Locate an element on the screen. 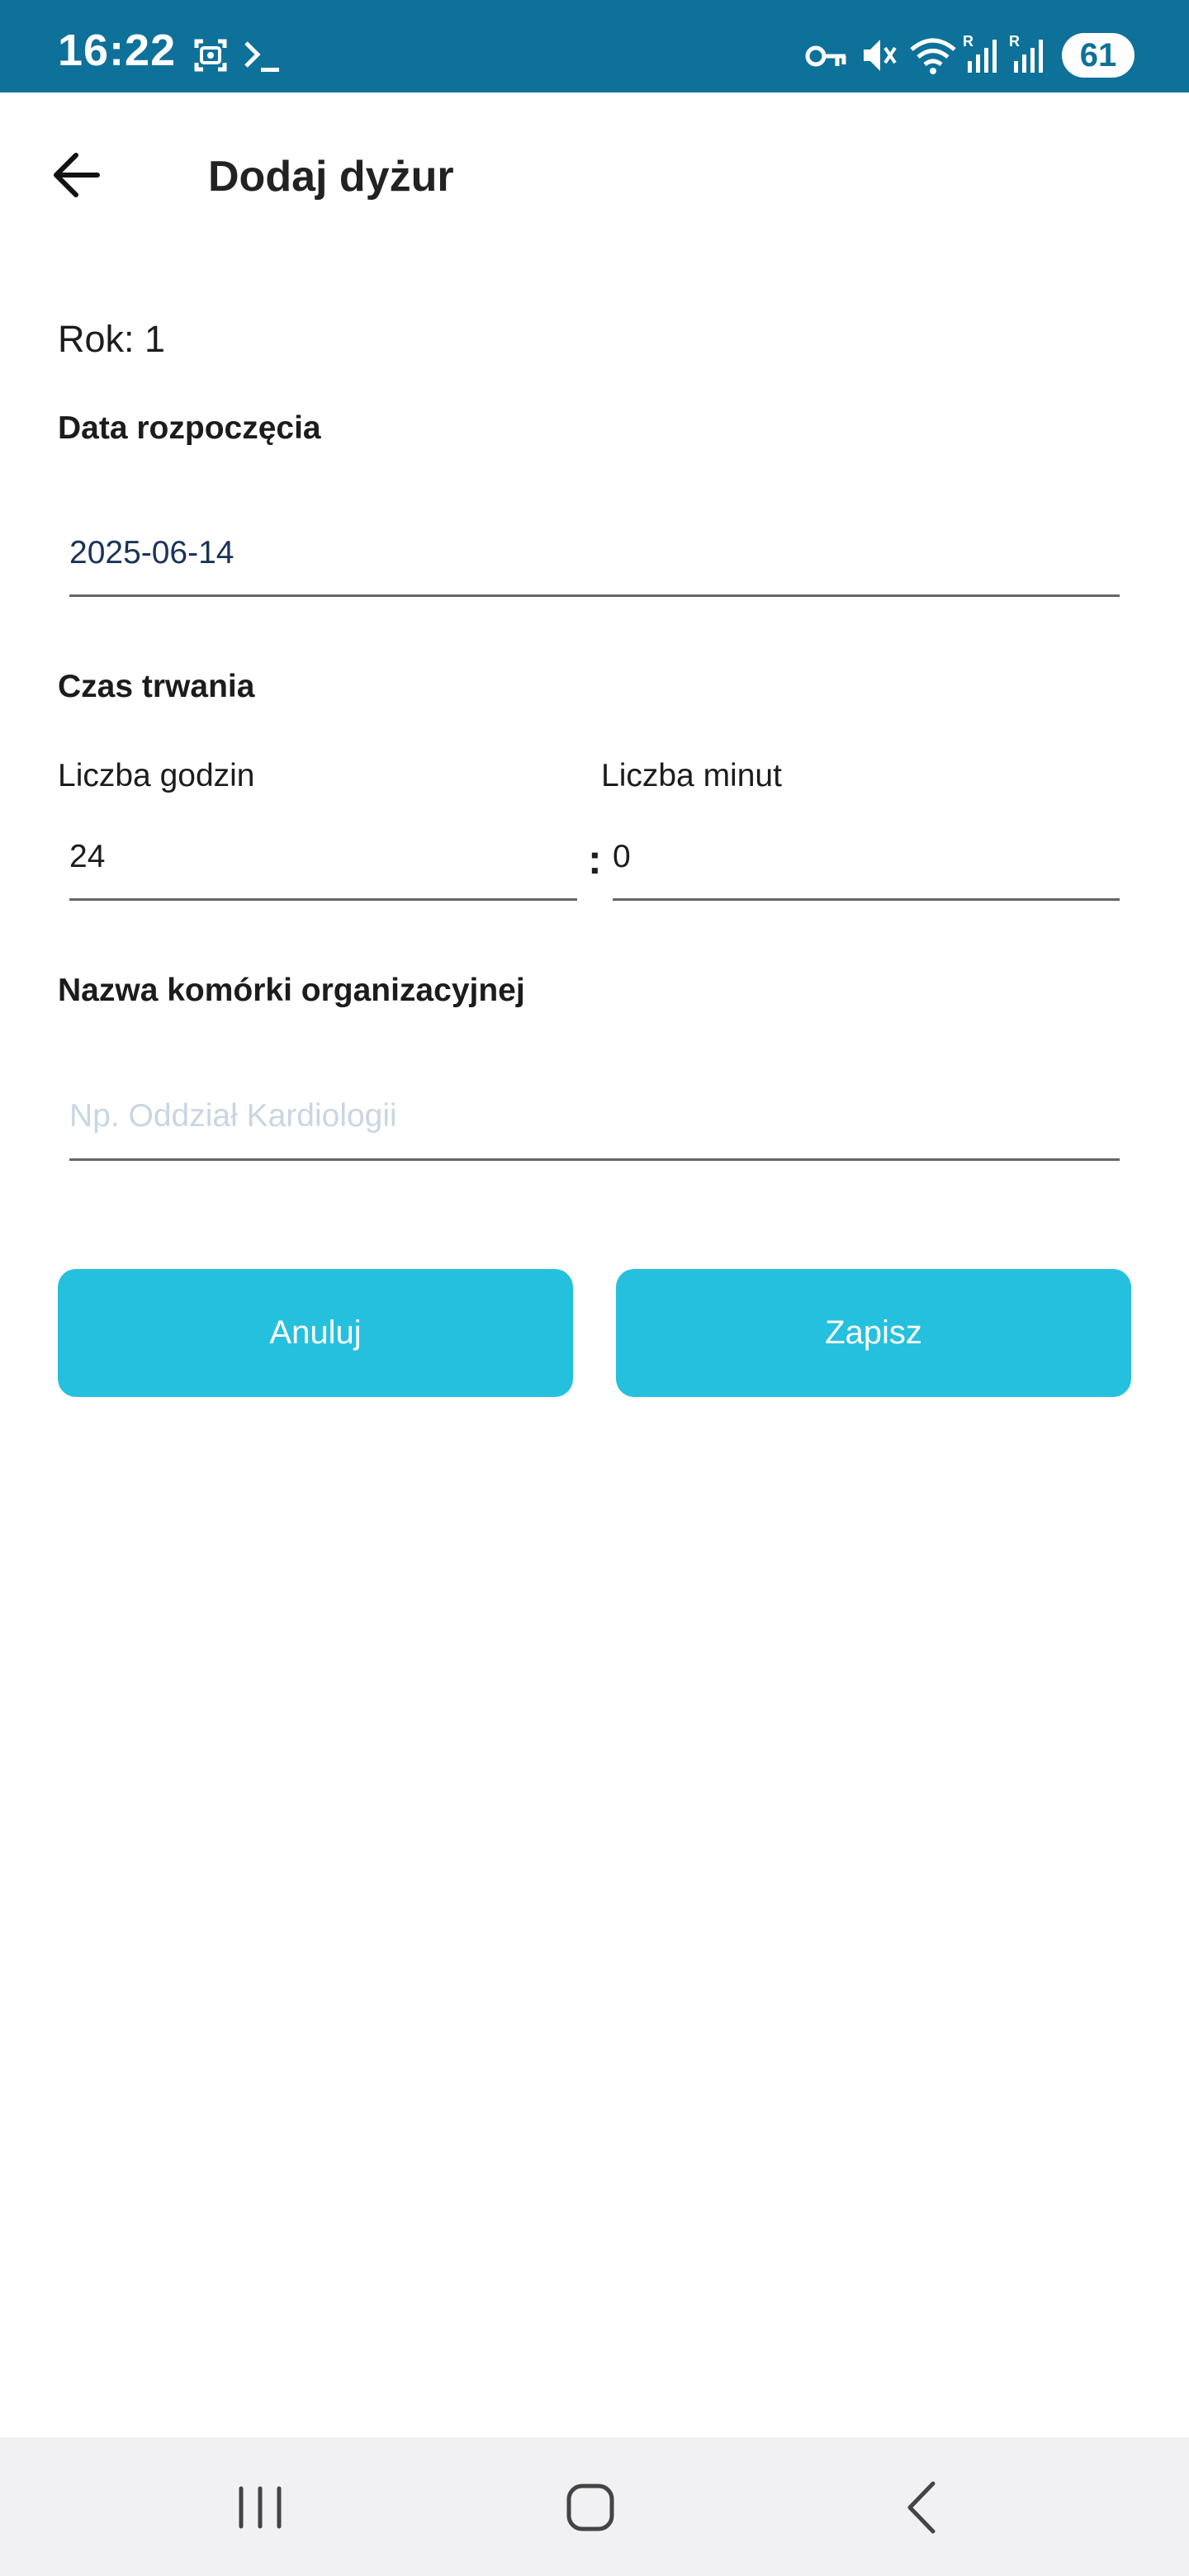 This screenshot has height=2576, width=1189. minutes-field is located at coordinates (866, 870).